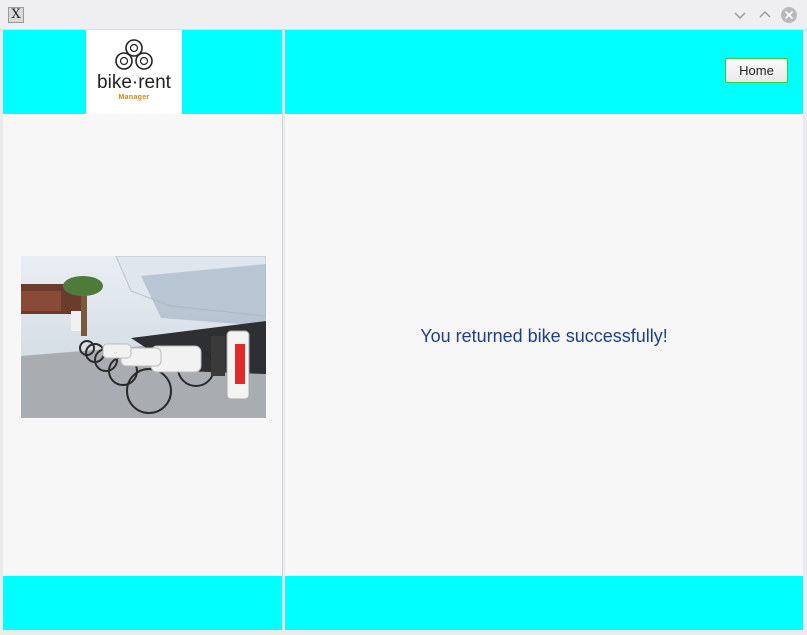  Describe the element at coordinates (544, 72) in the screenshot. I see `right-header: Home` at that location.